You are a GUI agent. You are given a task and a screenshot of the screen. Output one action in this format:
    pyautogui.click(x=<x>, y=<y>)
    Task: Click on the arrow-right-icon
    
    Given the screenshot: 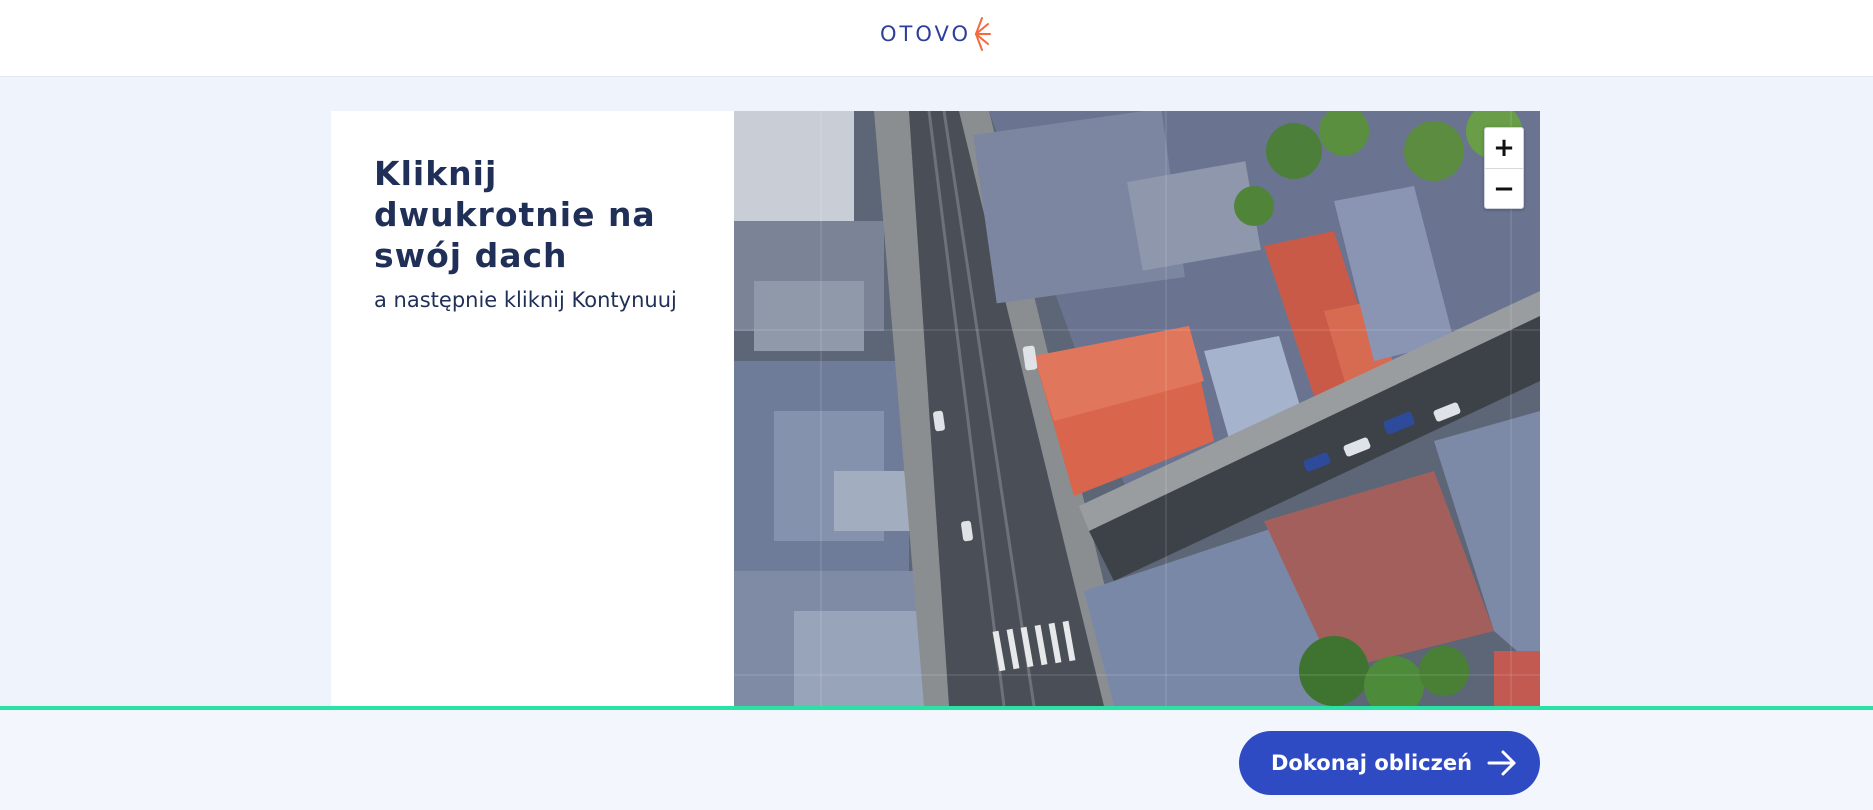 What is the action you would take?
    pyautogui.click(x=1501, y=763)
    